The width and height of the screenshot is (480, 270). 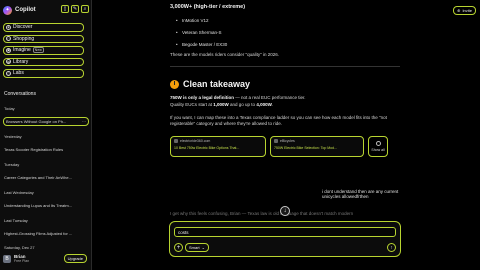 I want to click on show-all-label: Show all, so click(x=378, y=150).